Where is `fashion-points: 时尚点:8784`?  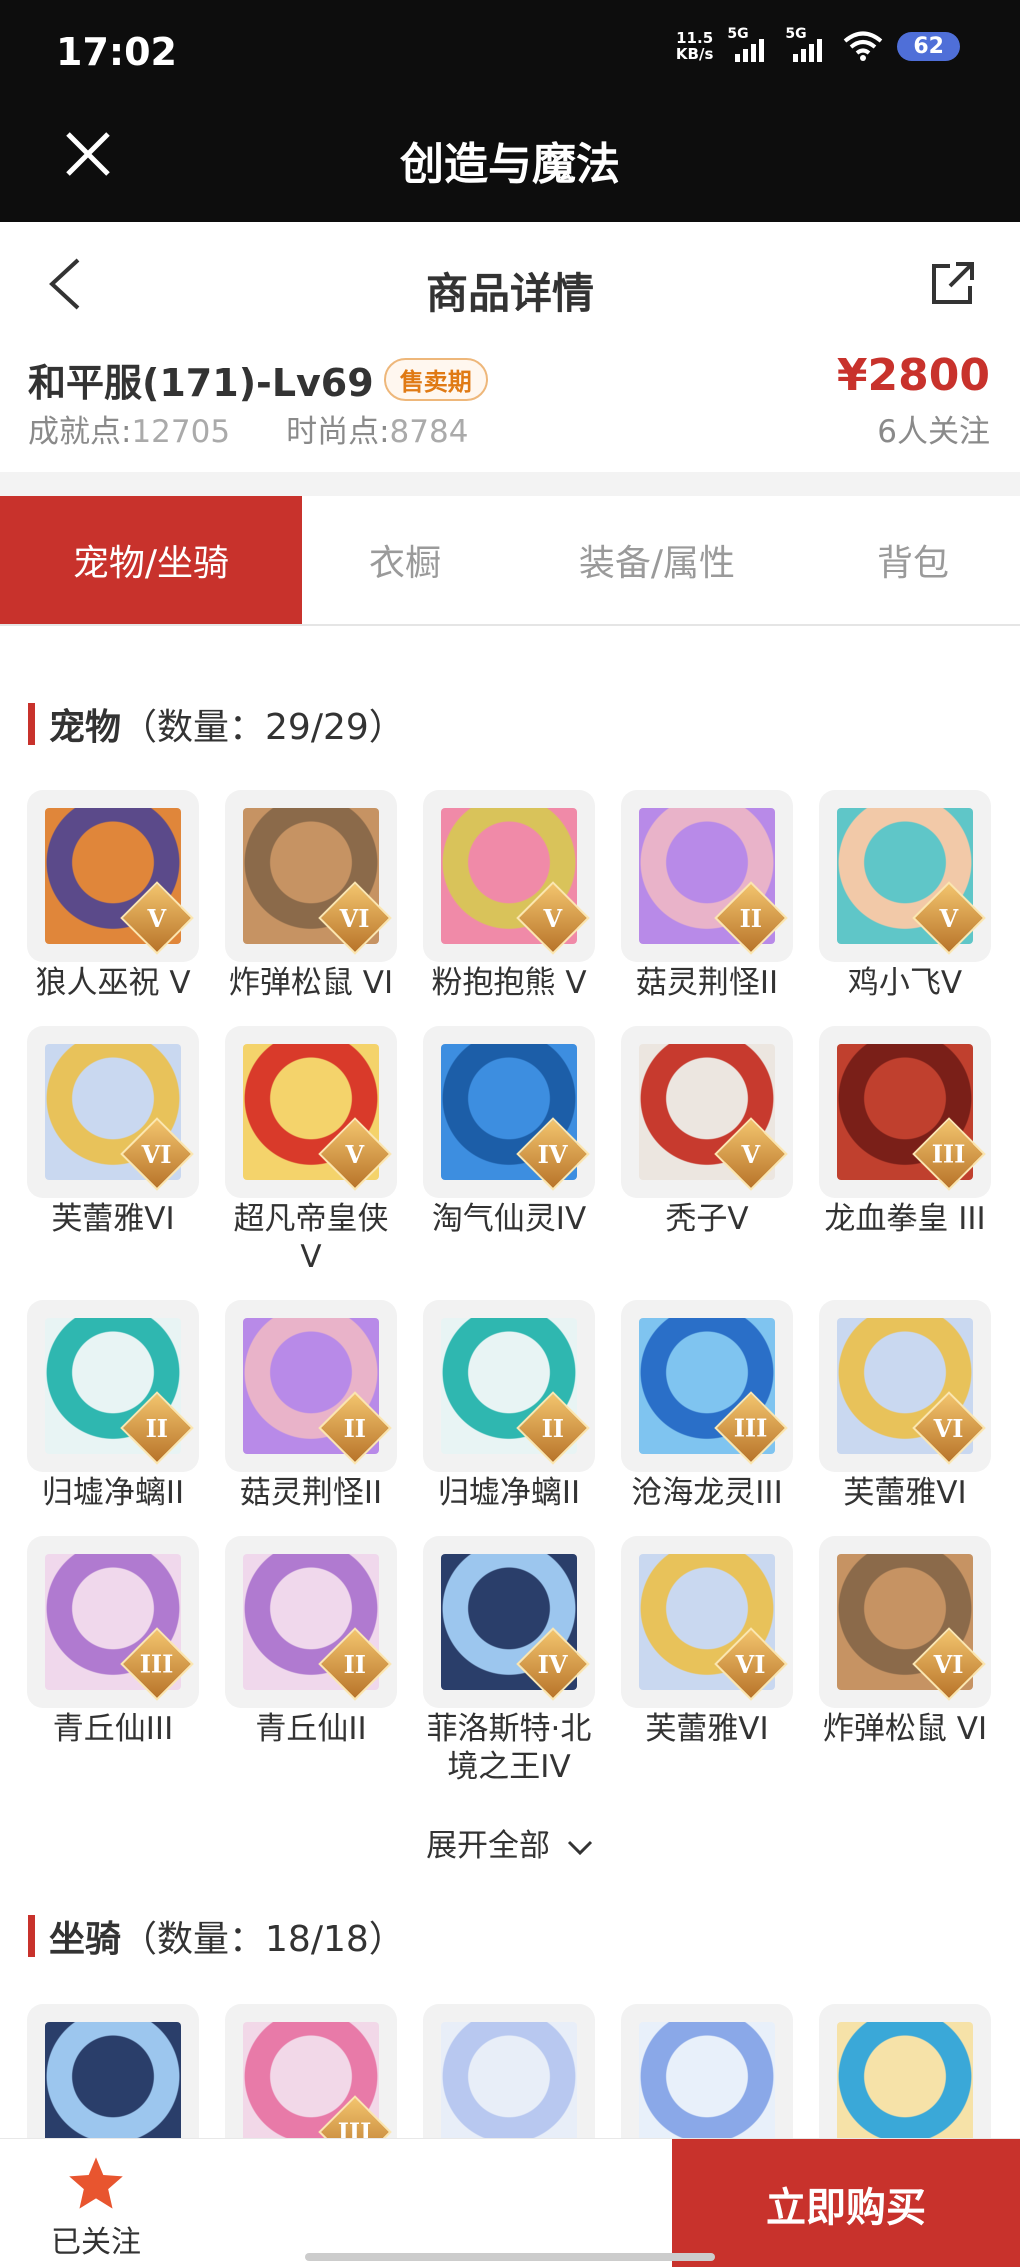 fashion-points: 时尚点:8784 is located at coordinates (377, 428).